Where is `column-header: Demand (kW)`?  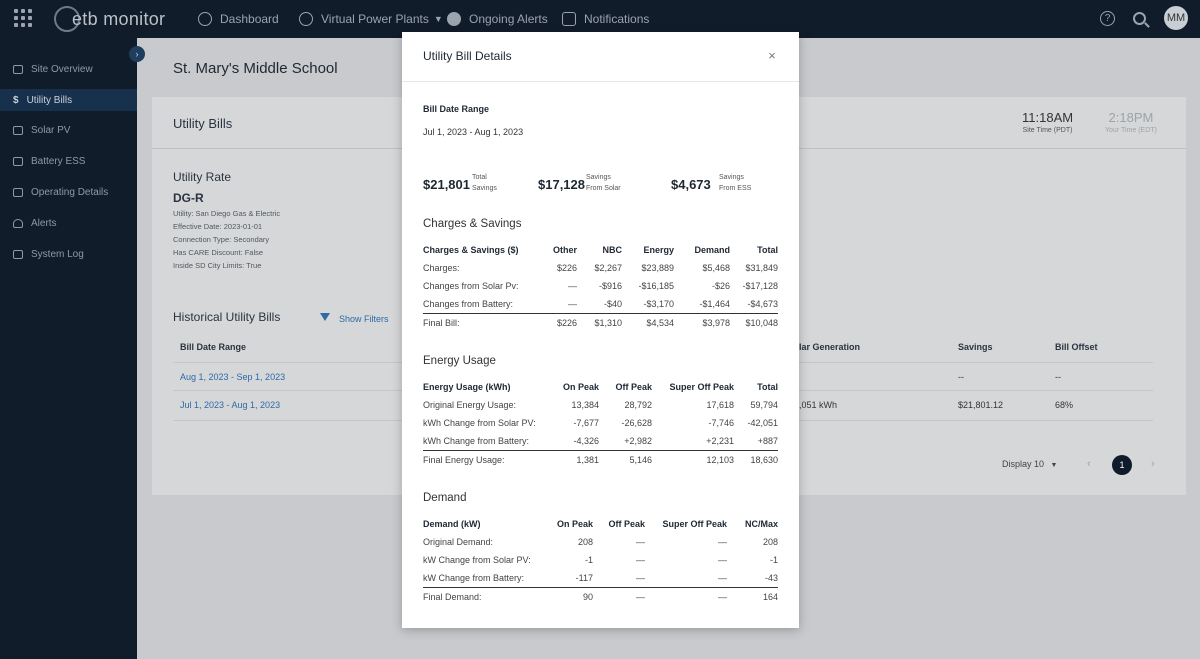 column-header: Demand (kW) is located at coordinates (452, 524).